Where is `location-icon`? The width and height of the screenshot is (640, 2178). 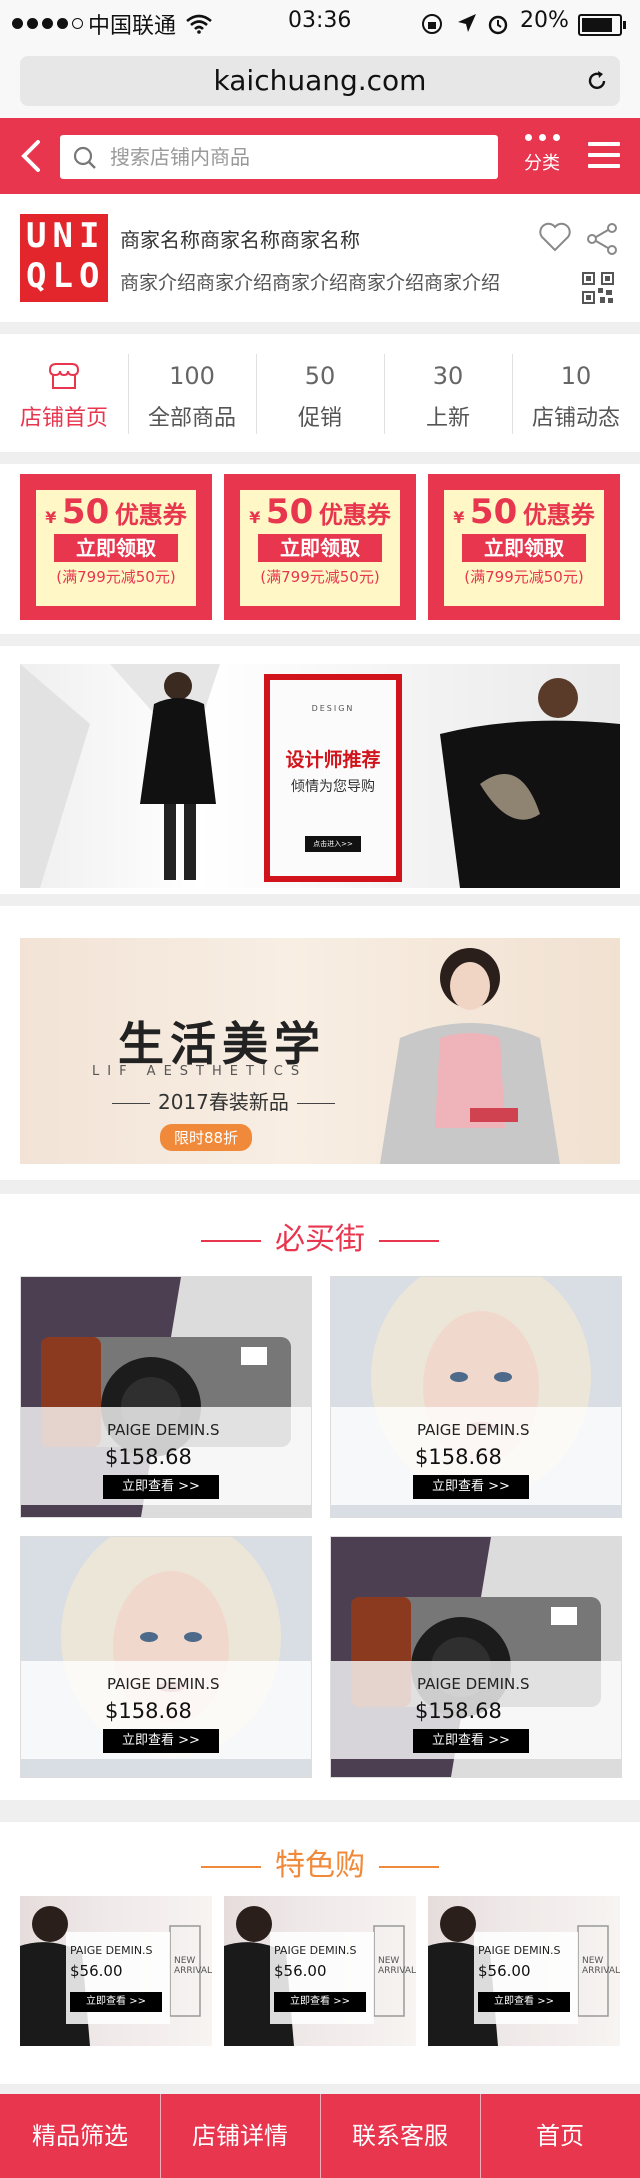 location-icon is located at coordinates (467, 23).